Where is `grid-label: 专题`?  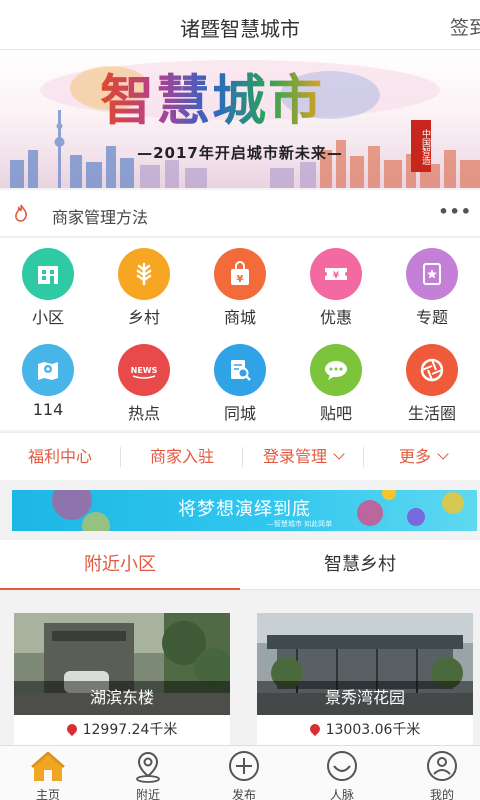 grid-label: 专题 is located at coordinates (431, 317).